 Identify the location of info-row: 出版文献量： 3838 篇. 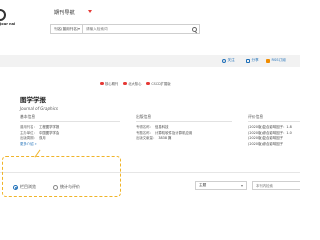
(184, 138).